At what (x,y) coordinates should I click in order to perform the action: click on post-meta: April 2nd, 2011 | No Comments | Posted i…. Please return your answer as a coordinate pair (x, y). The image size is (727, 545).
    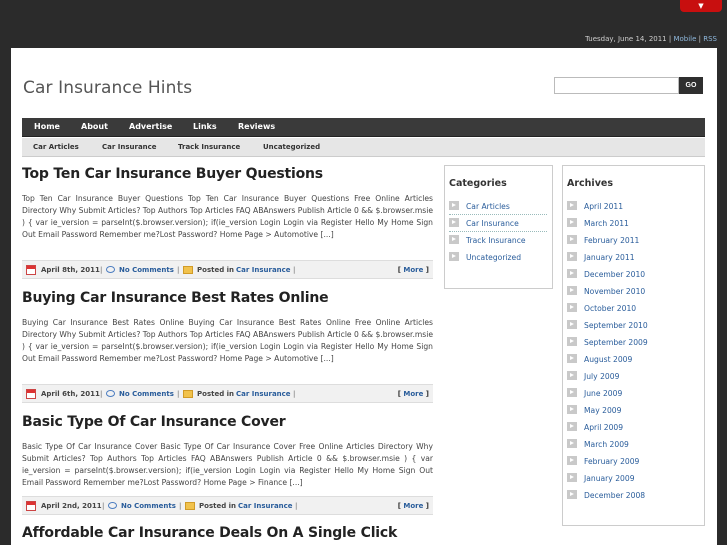
    Looking at the image, I should click on (227, 505).